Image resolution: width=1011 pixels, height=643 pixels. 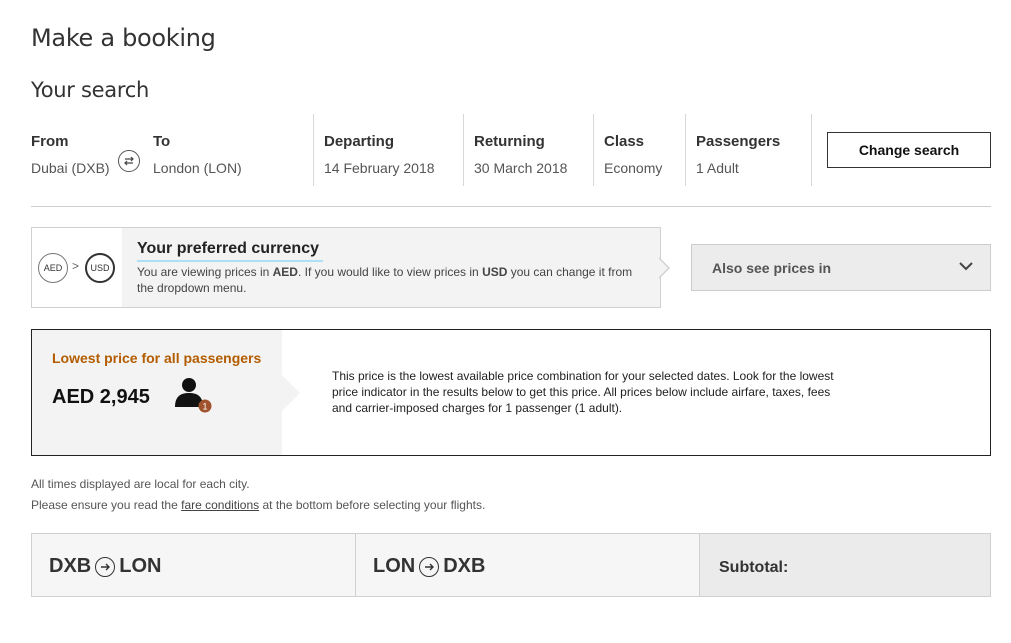 What do you see at coordinates (663, 268) in the screenshot?
I see `currency-panel-pointer-fill` at bounding box center [663, 268].